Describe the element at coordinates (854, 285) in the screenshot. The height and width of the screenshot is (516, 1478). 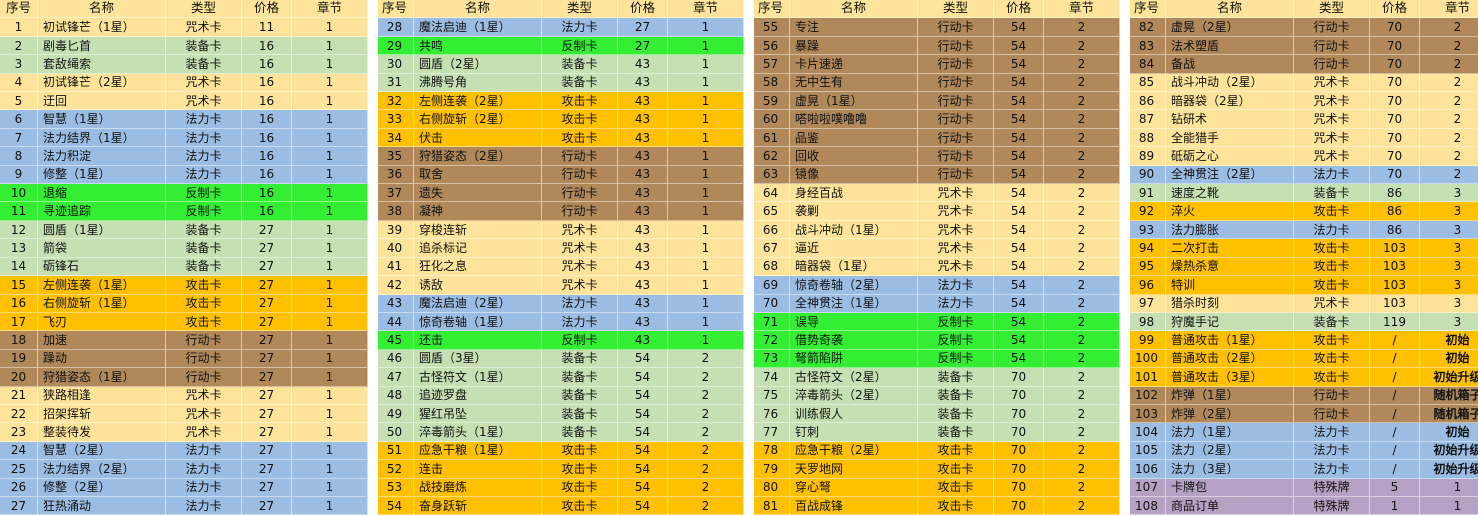
I see `cell-name: 惊奇卷轴（2星）` at that location.